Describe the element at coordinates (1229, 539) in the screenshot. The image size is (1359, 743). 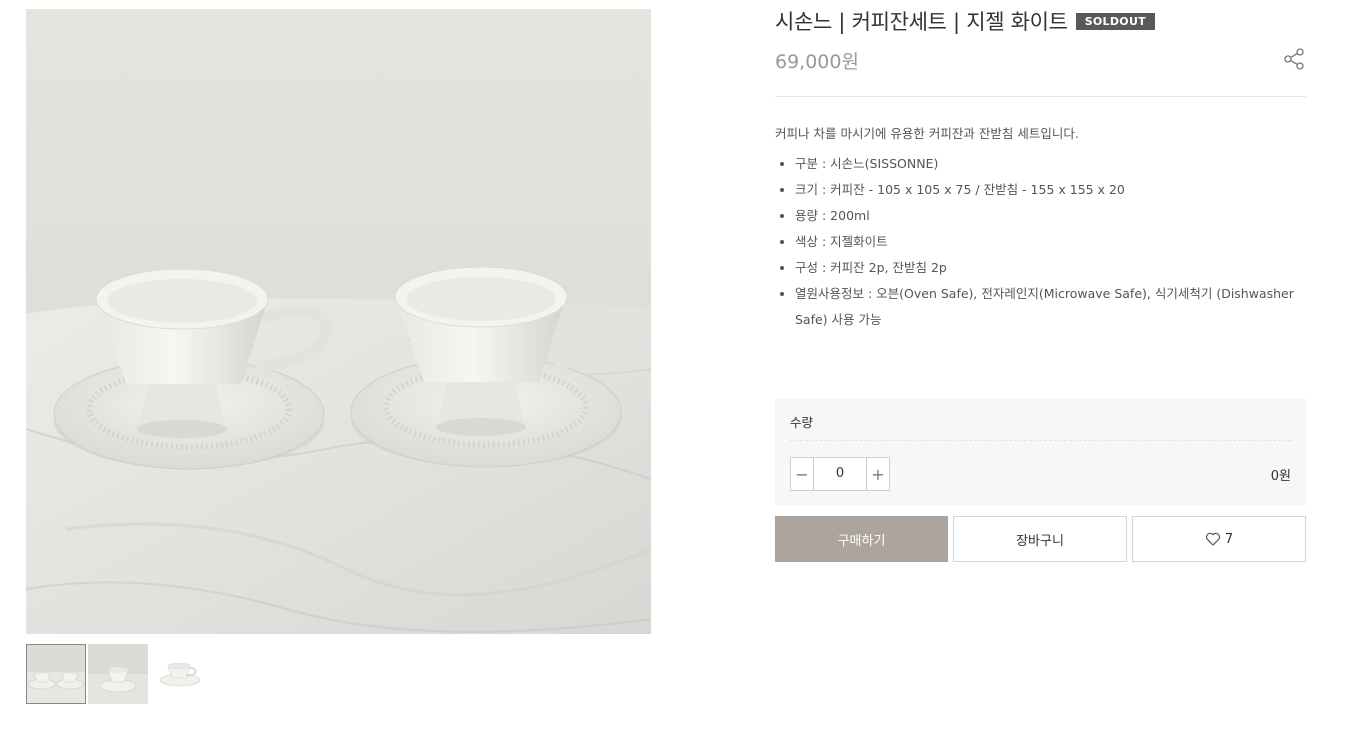
I see `wish-count: 7` at that location.